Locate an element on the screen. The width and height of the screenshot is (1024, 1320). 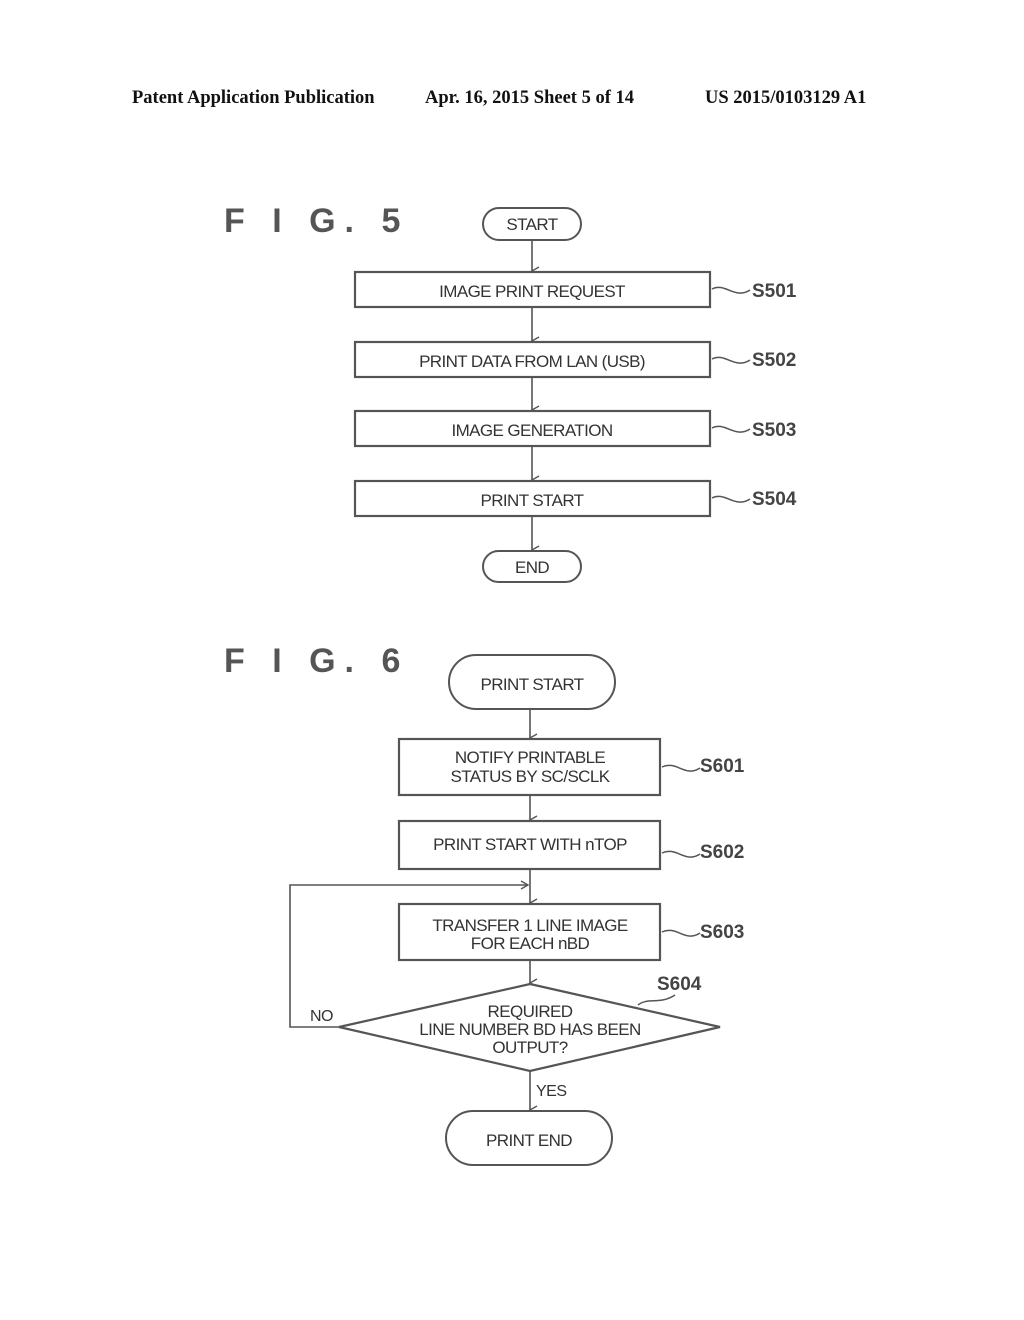
fig6-step-label-line1: TRANSFER 1 LINE IMAGE is located at coordinates (529, 925).